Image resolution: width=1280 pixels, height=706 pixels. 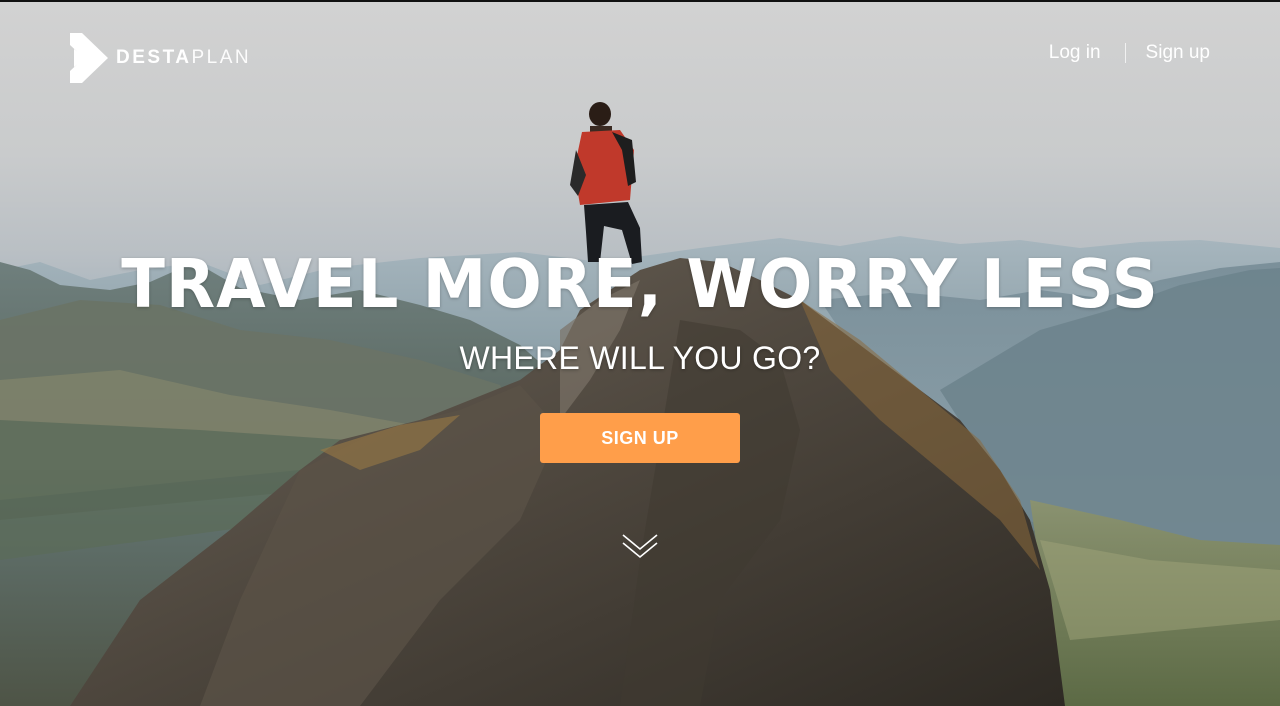 I want to click on top-nav: Log in Sign up, so click(x=1129, y=53).